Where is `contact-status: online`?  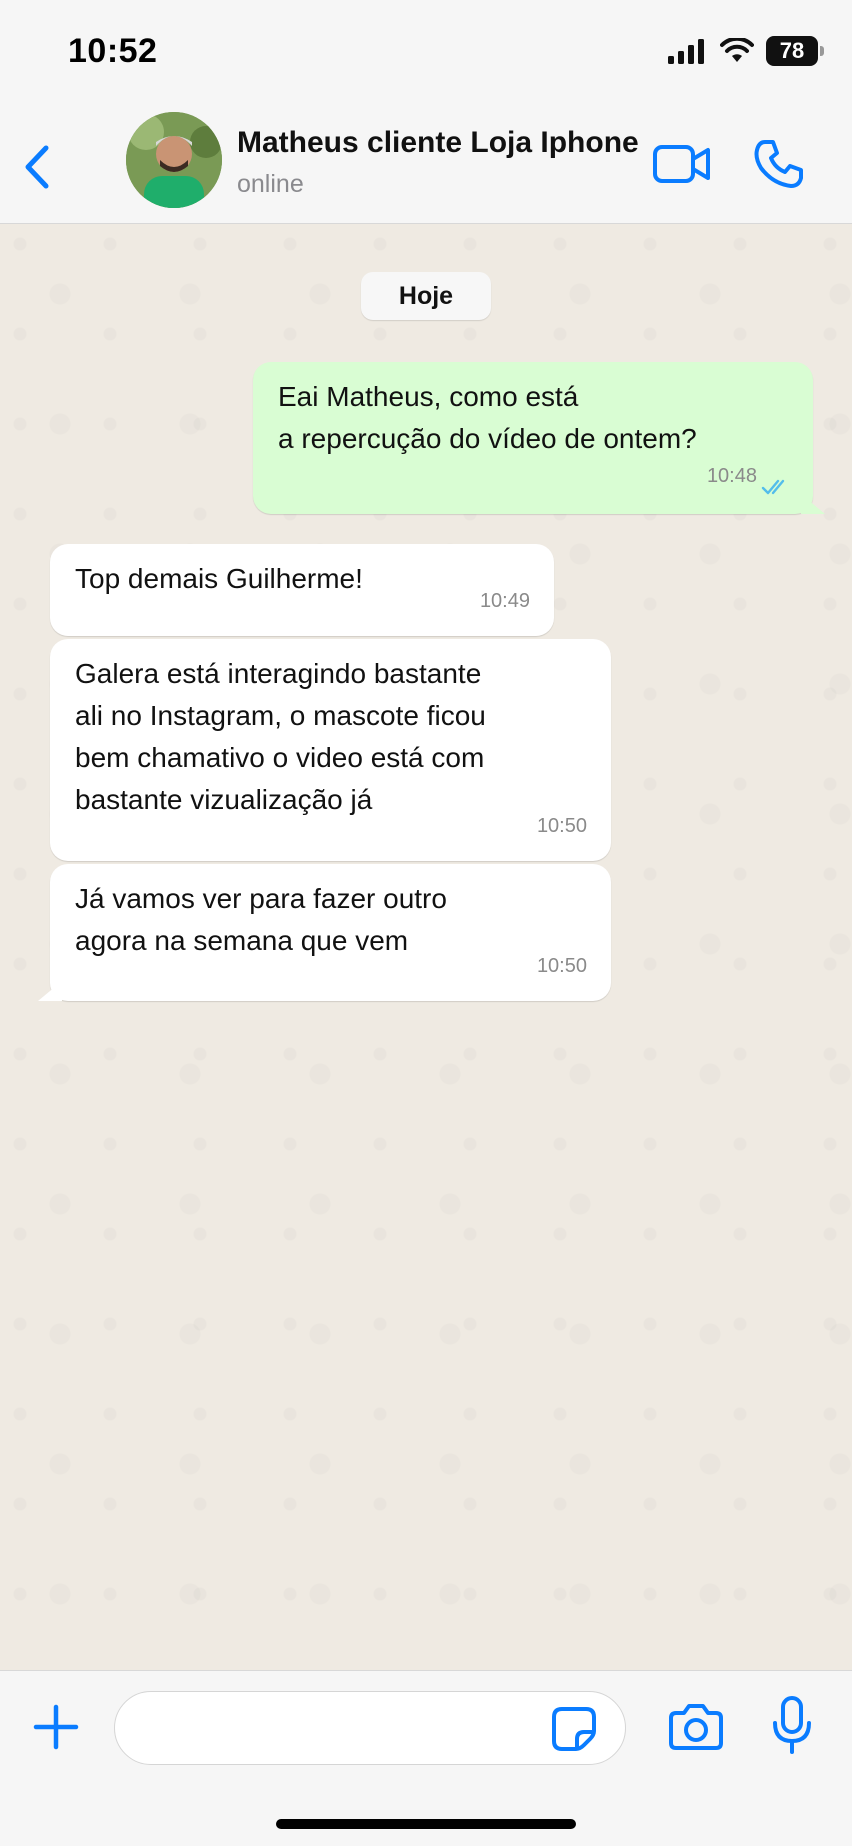 contact-status: online is located at coordinates (270, 184).